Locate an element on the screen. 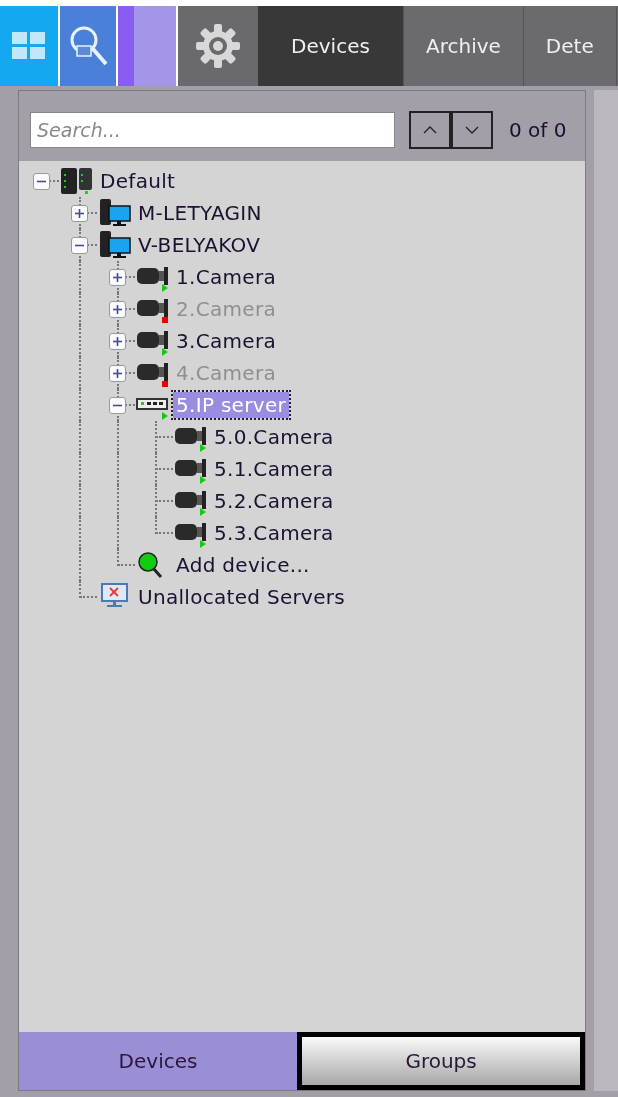  up-caret-icon is located at coordinates (430, 130).